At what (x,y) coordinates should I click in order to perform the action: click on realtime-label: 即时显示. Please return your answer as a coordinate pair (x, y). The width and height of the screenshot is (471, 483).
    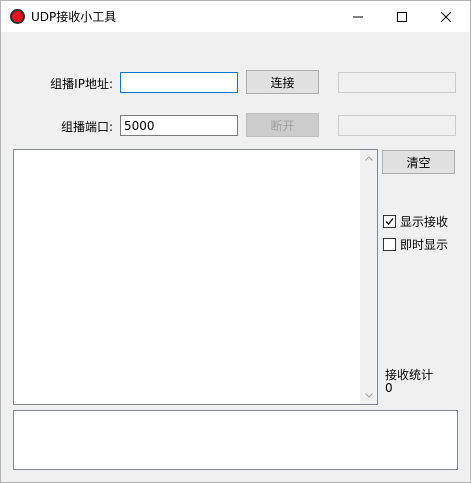
    Looking at the image, I should click on (424, 245).